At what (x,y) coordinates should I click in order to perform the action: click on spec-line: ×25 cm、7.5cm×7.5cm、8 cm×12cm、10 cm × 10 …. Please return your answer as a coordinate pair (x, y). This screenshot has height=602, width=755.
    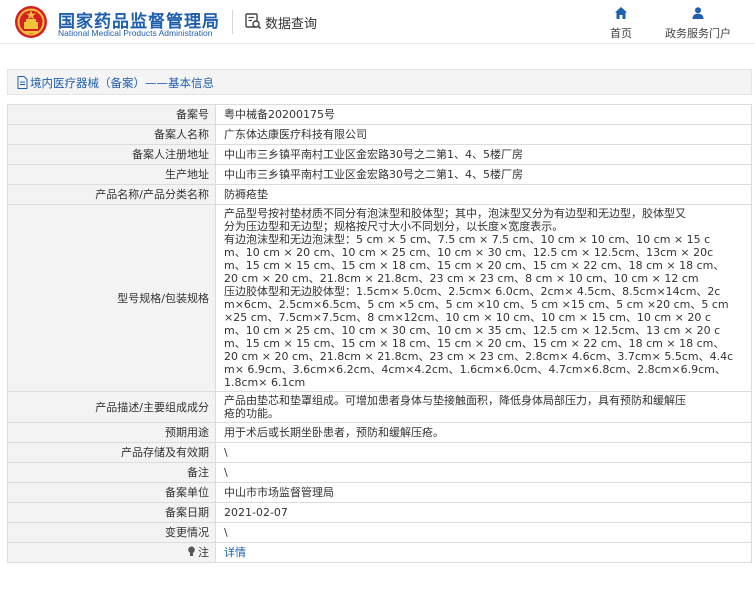
    Looking at the image, I should click on (467, 317).